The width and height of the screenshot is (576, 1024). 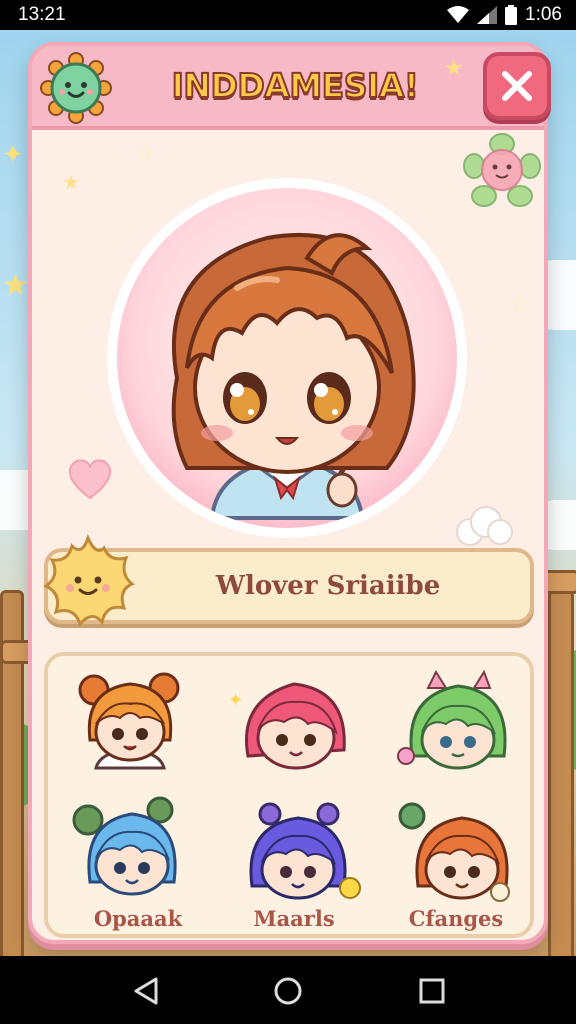 What do you see at coordinates (13, 155) in the screenshot?
I see `star-icon: ✦` at bounding box center [13, 155].